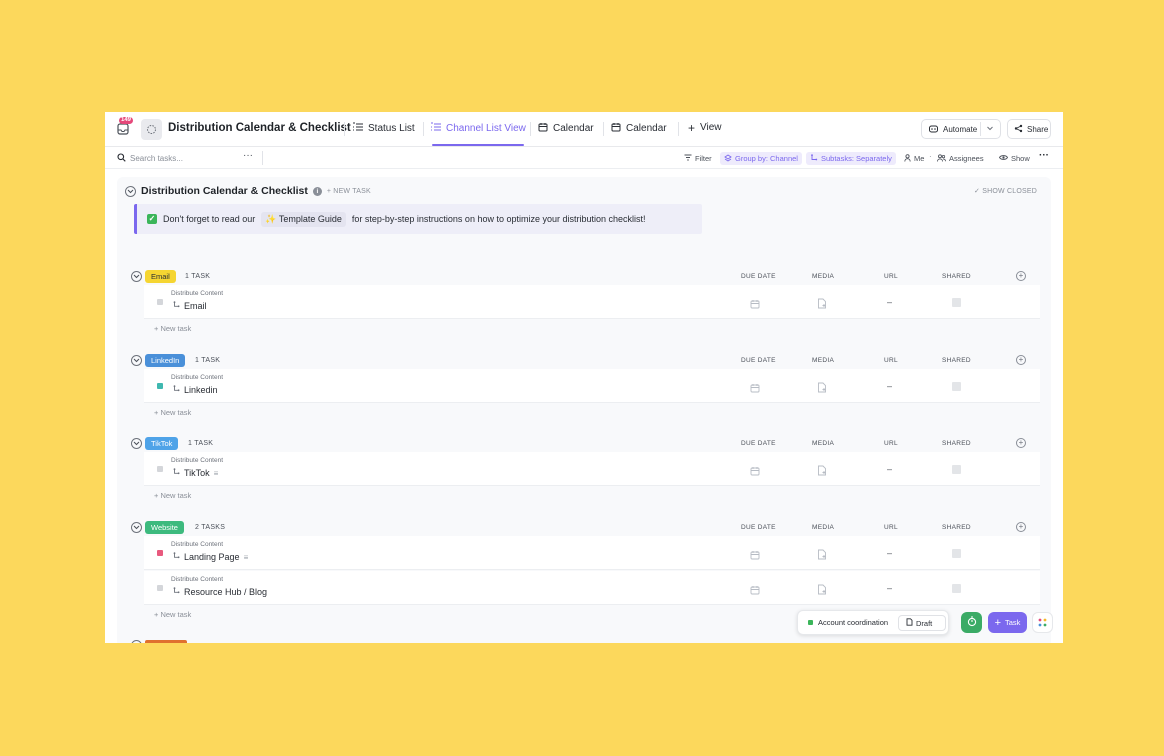 The width and height of the screenshot is (1164, 756). I want to click on apps-button, so click(1042, 622).